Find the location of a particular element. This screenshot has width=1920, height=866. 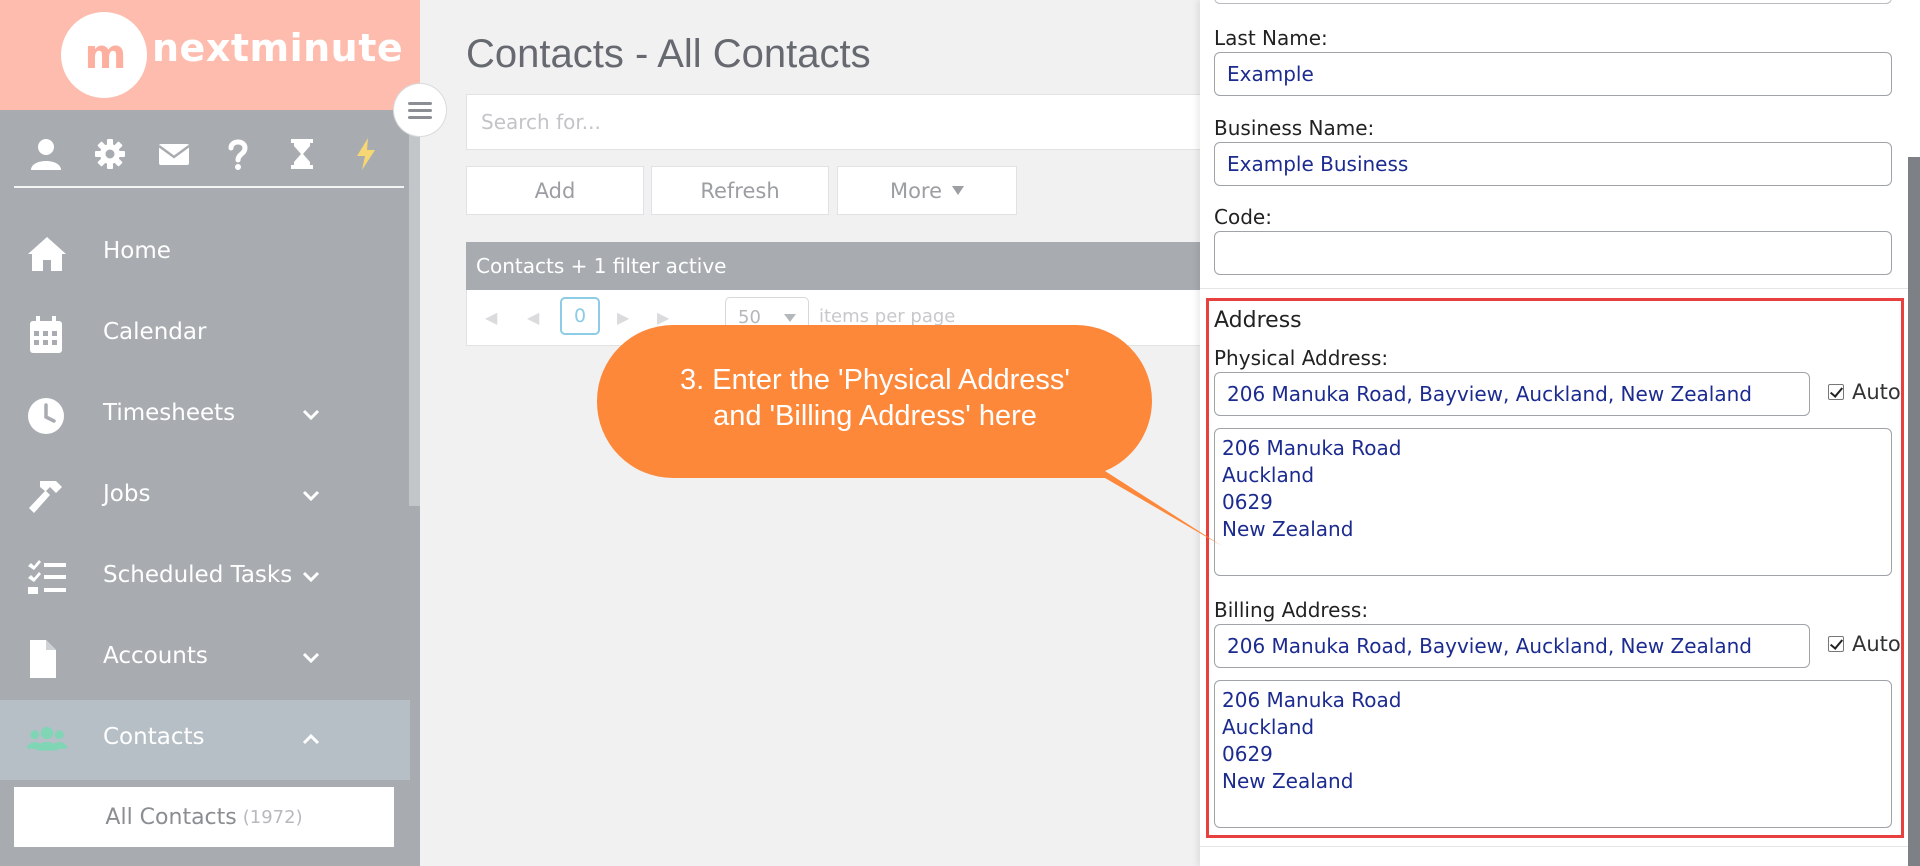

sidebar-item-accounts: Accounts is located at coordinates (205, 659).